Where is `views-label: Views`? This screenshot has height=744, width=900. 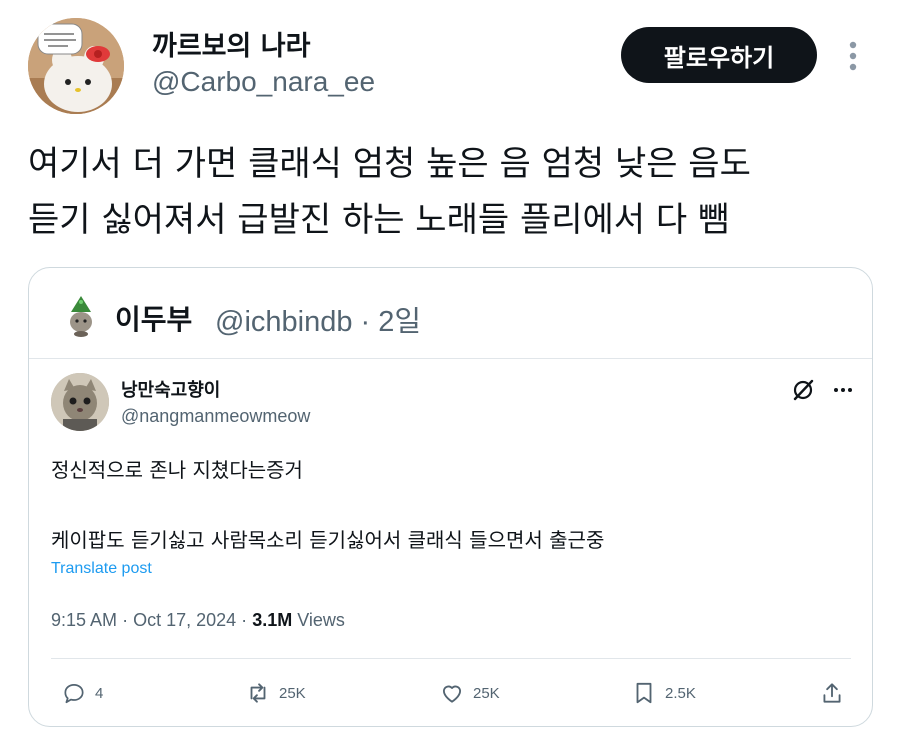
views-label: Views is located at coordinates (321, 620).